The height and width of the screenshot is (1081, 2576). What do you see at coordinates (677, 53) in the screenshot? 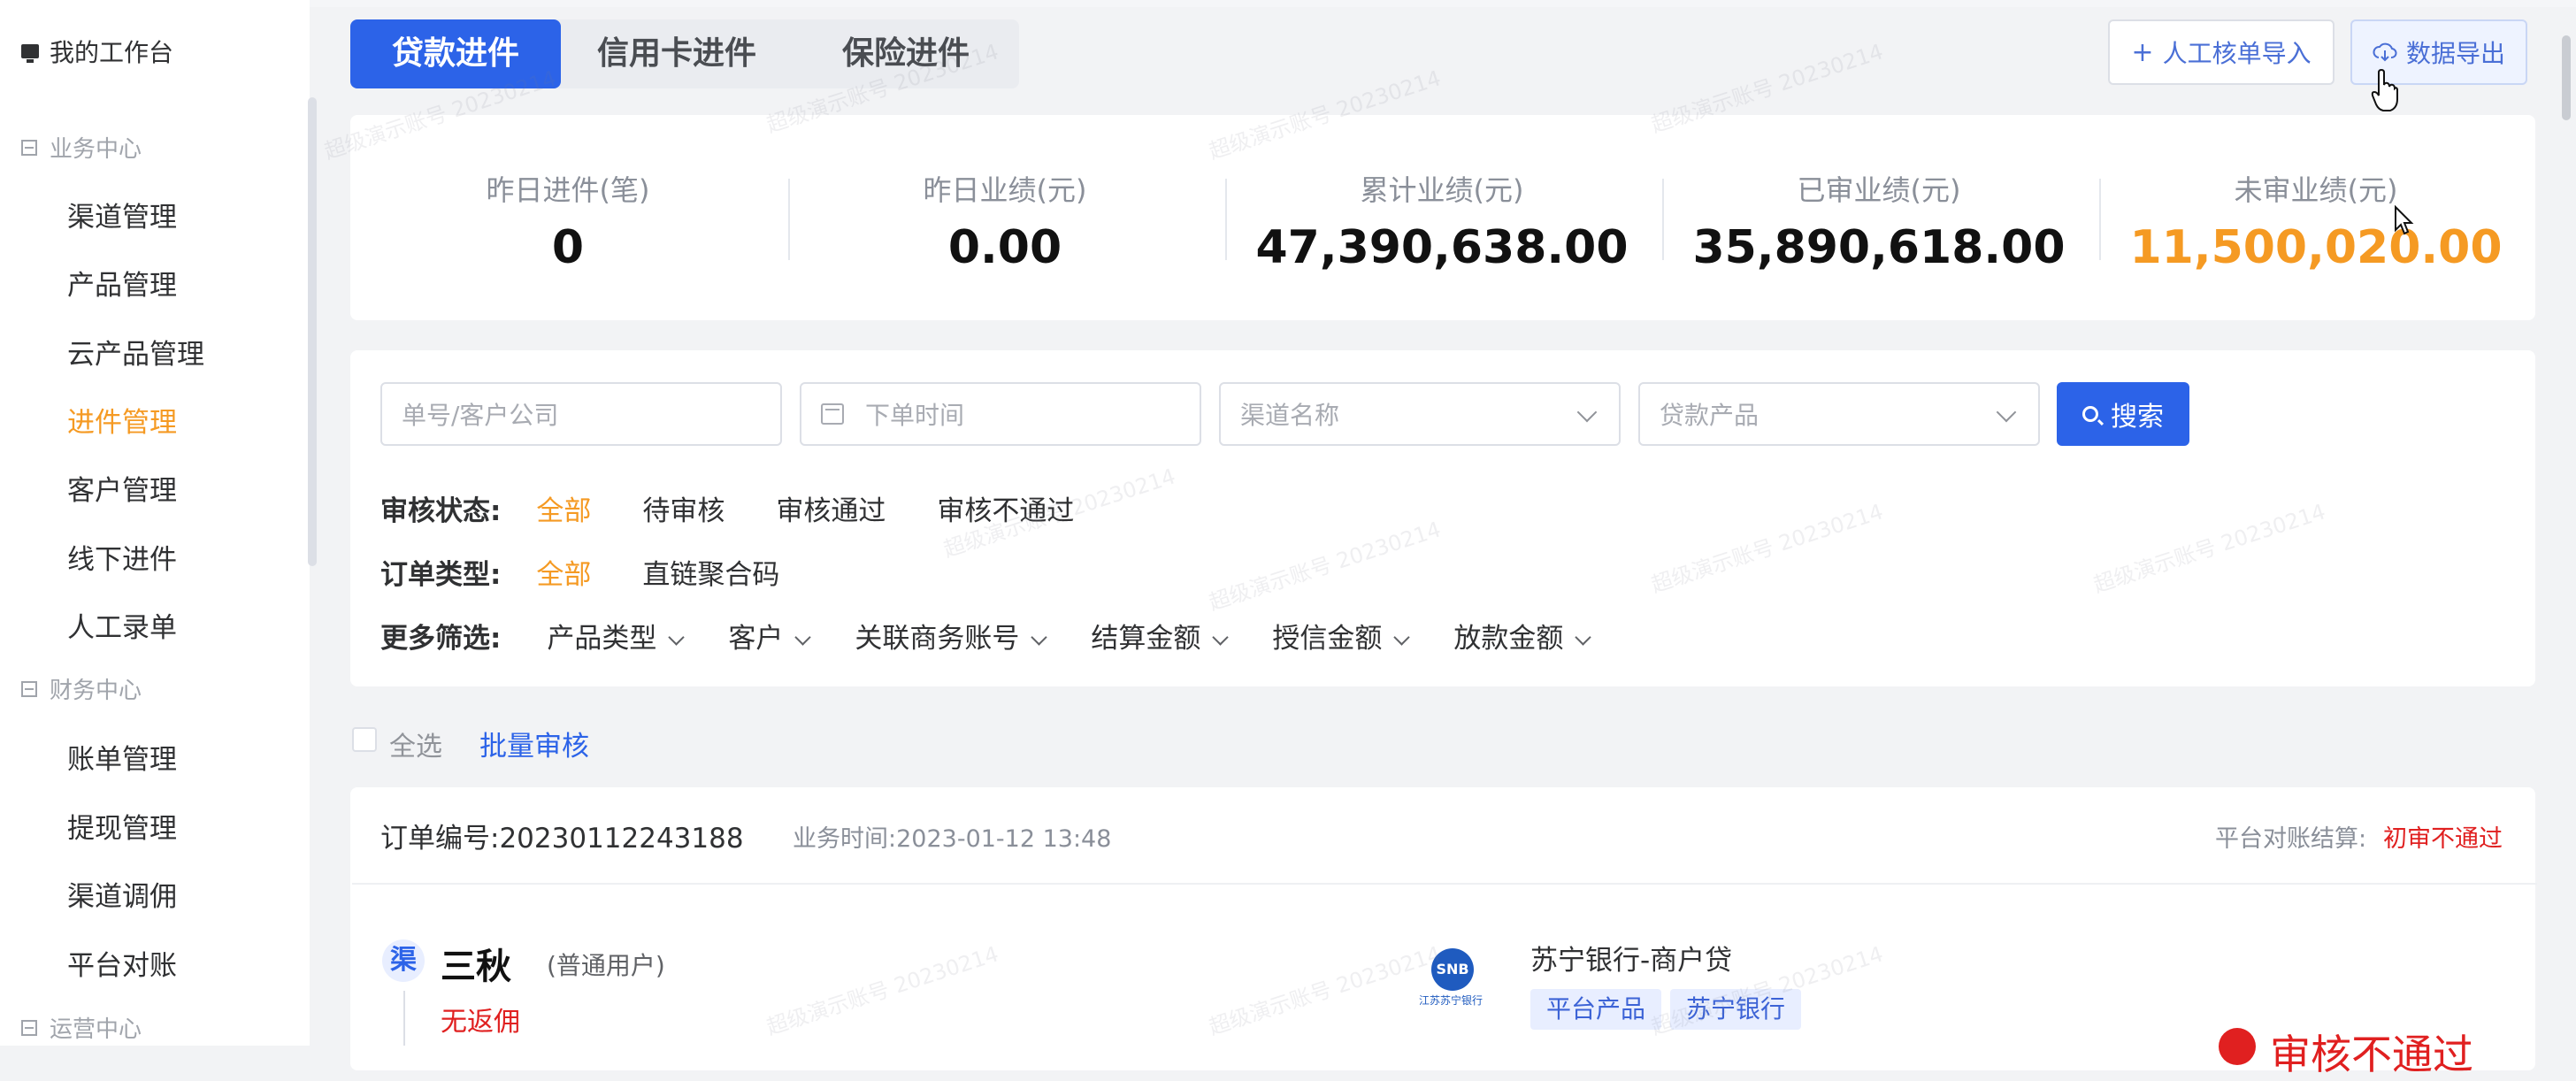
I see `tab-credit-card: 信用卡进件` at bounding box center [677, 53].